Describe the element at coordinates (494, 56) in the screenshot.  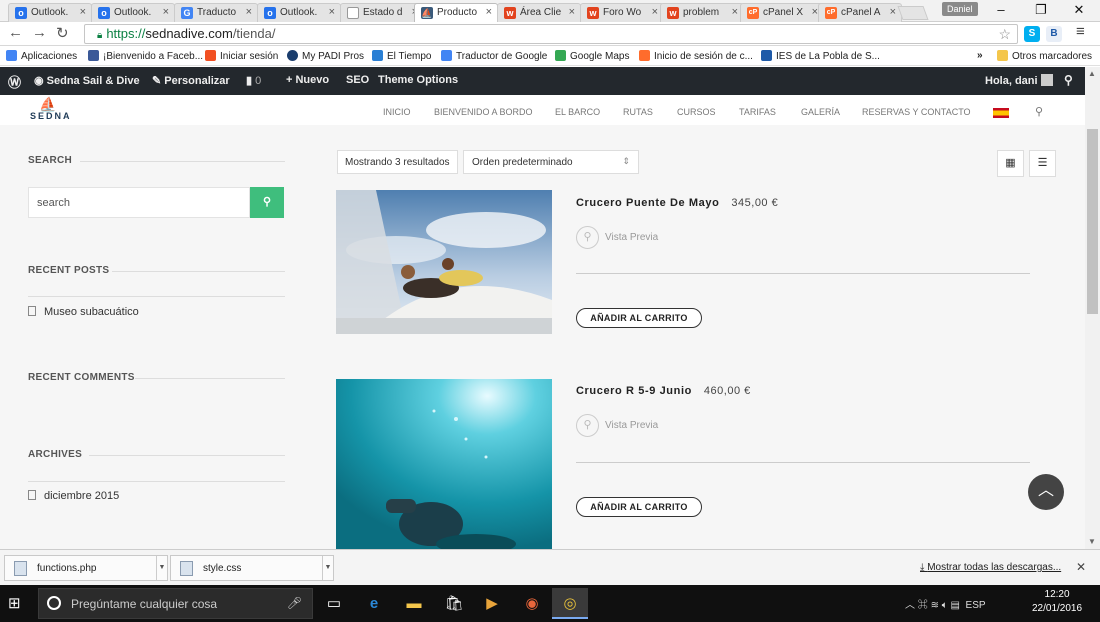
I see `bookmark-item: Traductor de Google` at that location.